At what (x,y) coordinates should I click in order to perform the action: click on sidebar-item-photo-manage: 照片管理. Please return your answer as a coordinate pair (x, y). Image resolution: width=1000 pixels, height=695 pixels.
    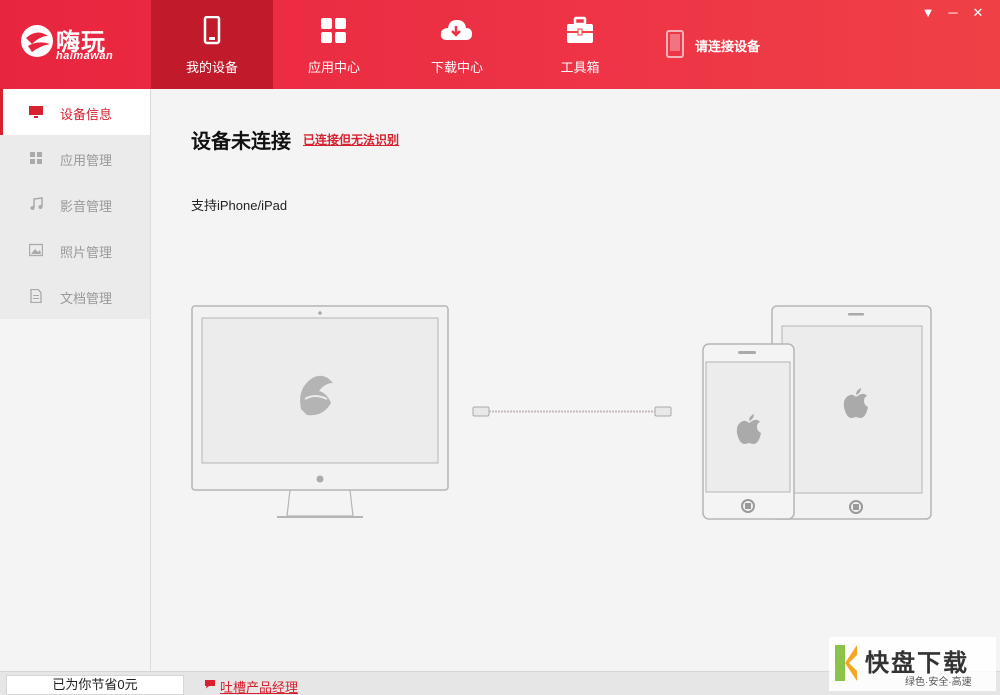
    Looking at the image, I should click on (75, 250).